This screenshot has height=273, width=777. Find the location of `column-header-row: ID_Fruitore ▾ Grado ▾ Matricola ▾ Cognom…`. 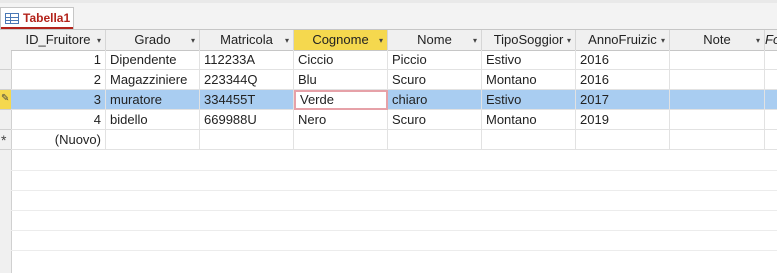

column-header-row: ID_Fruitore ▾ Grado ▾ Matricola ▾ Cognom… is located at coordinates (394, 40).